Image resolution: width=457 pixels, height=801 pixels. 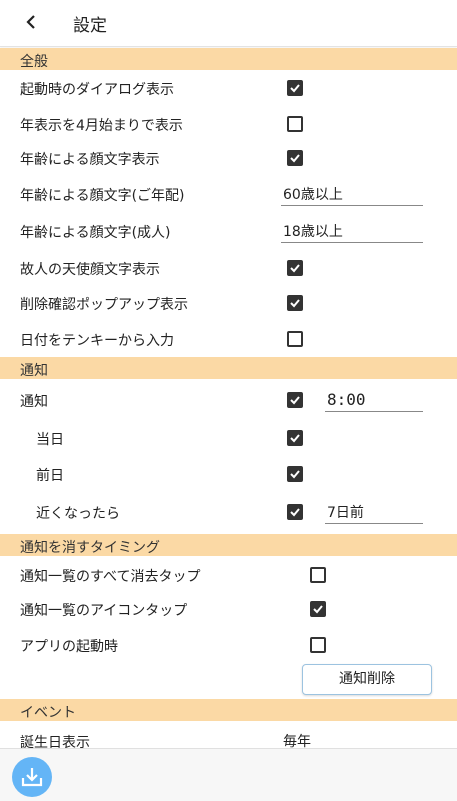 I want to click on elderly-age-field: 60歳以上, so click(x=352, y=194).